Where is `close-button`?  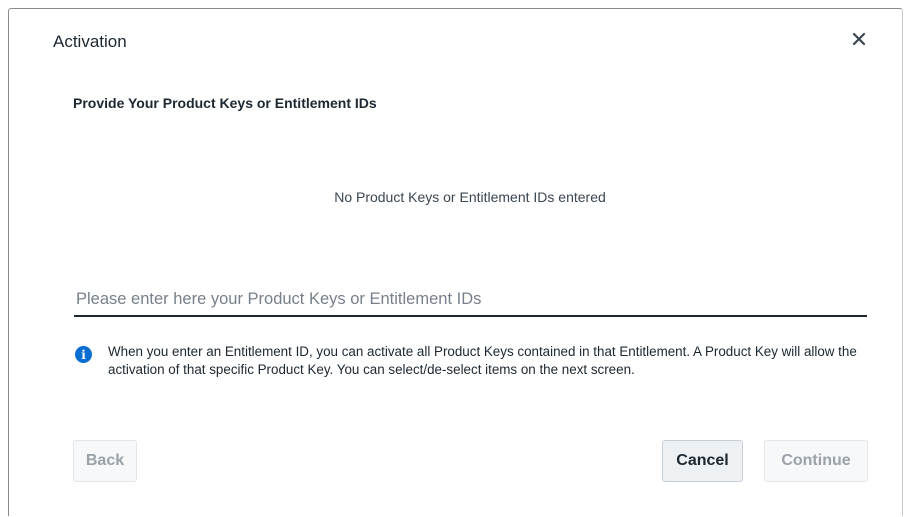 close-button is located at coordinates (859, 39).